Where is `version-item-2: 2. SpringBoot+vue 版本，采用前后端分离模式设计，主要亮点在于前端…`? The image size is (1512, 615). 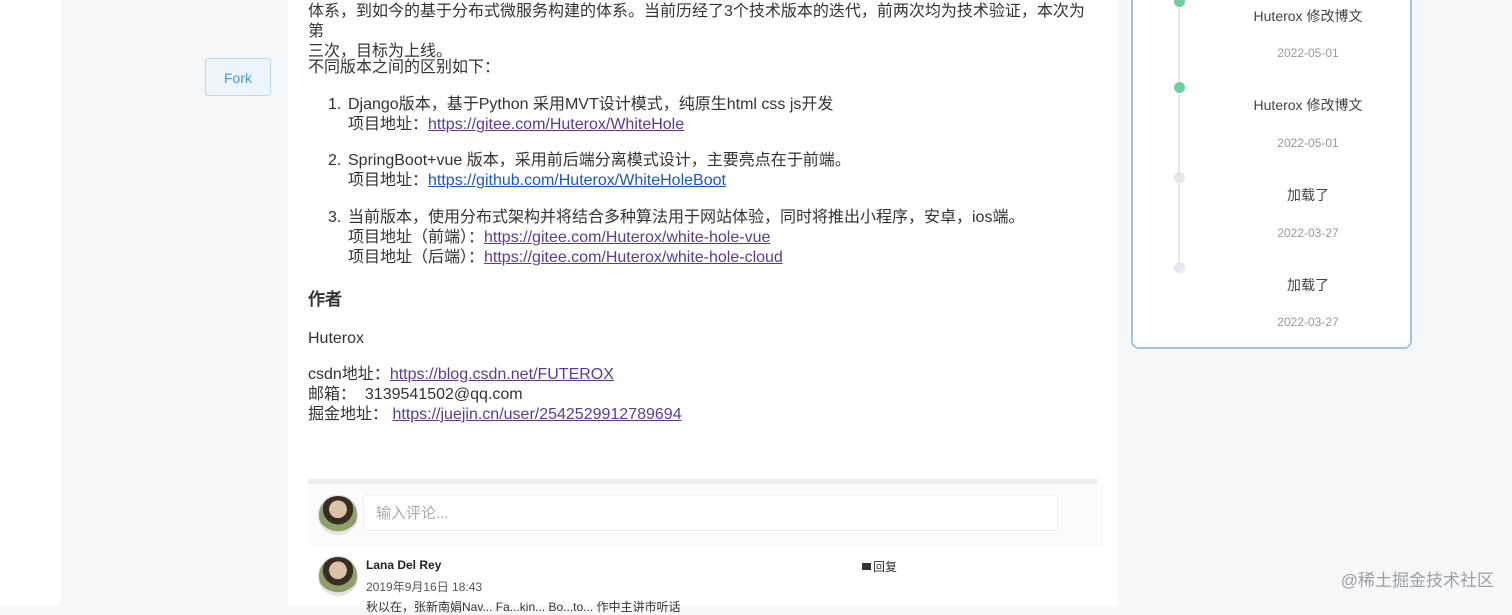 version-item-2: 2. SpringBoot+vue 版本，采用前后端分离模式设计，主要亮点在于前端… is located at coordinates (589, 171).